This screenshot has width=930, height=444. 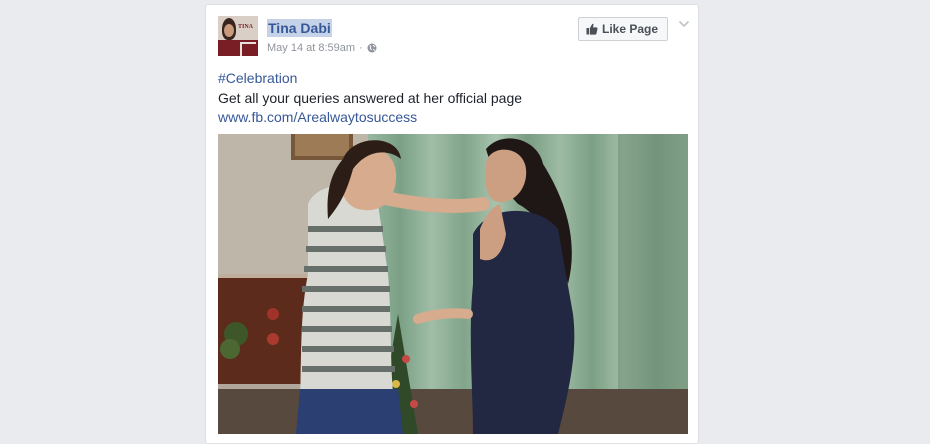 I want to click on hashtag-link: #Celebration, so click(x=370, y=79).